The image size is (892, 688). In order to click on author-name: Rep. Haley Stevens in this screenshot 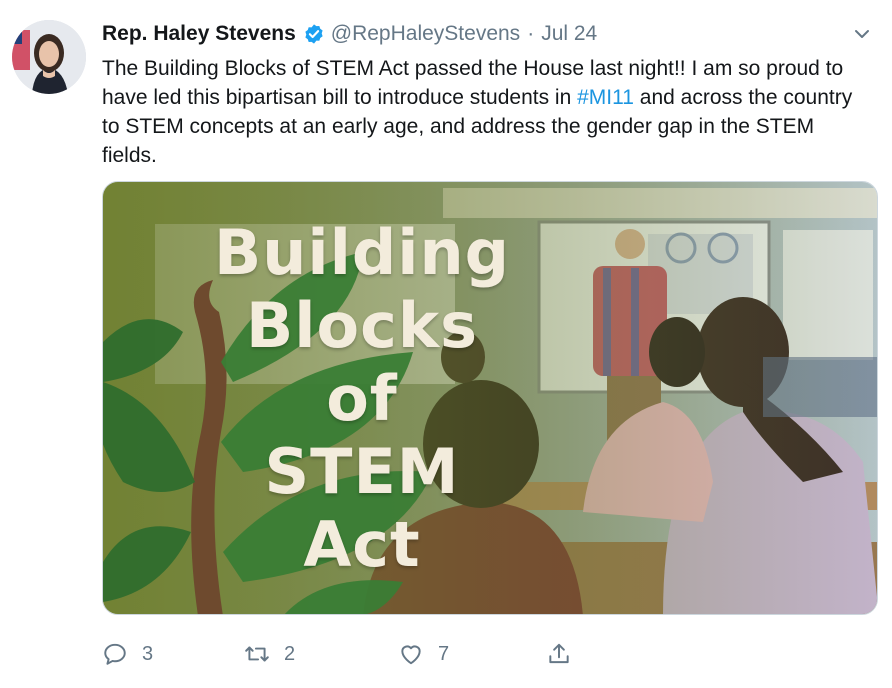, I will do `click(199, 34)`.